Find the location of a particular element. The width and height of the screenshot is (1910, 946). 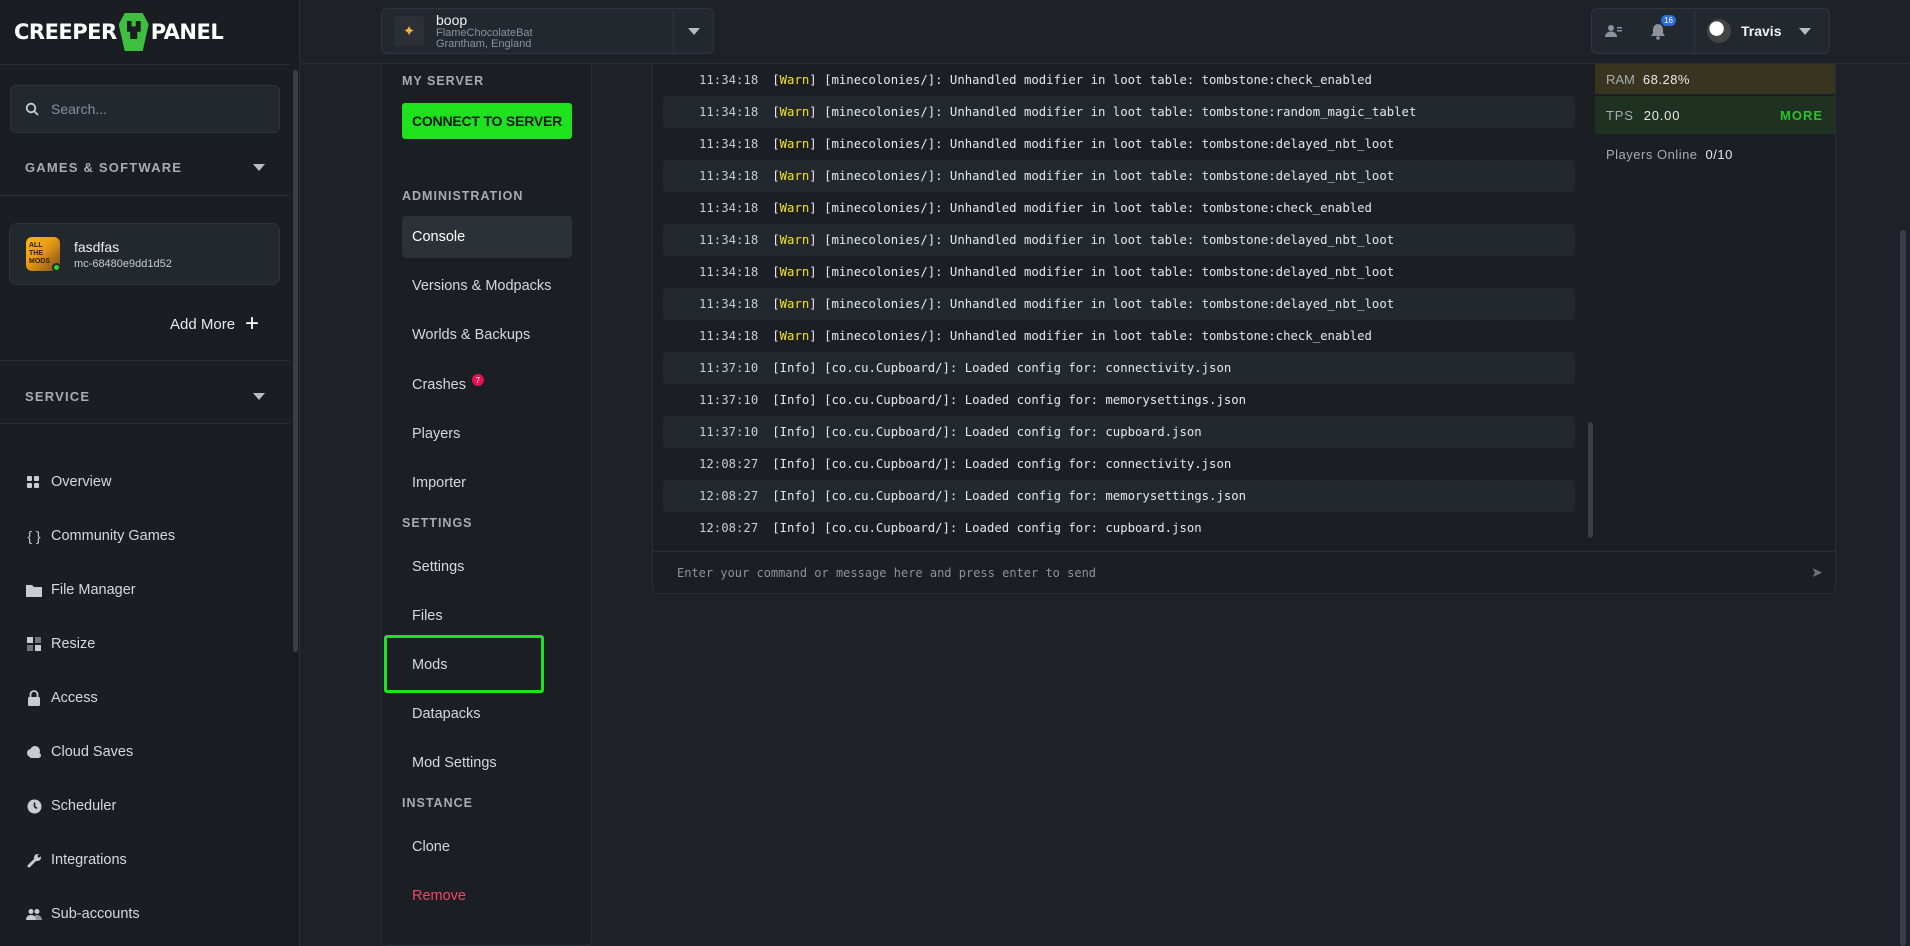

subnav-mod-settings: Mod Settings is located at coordinates (487, 763).